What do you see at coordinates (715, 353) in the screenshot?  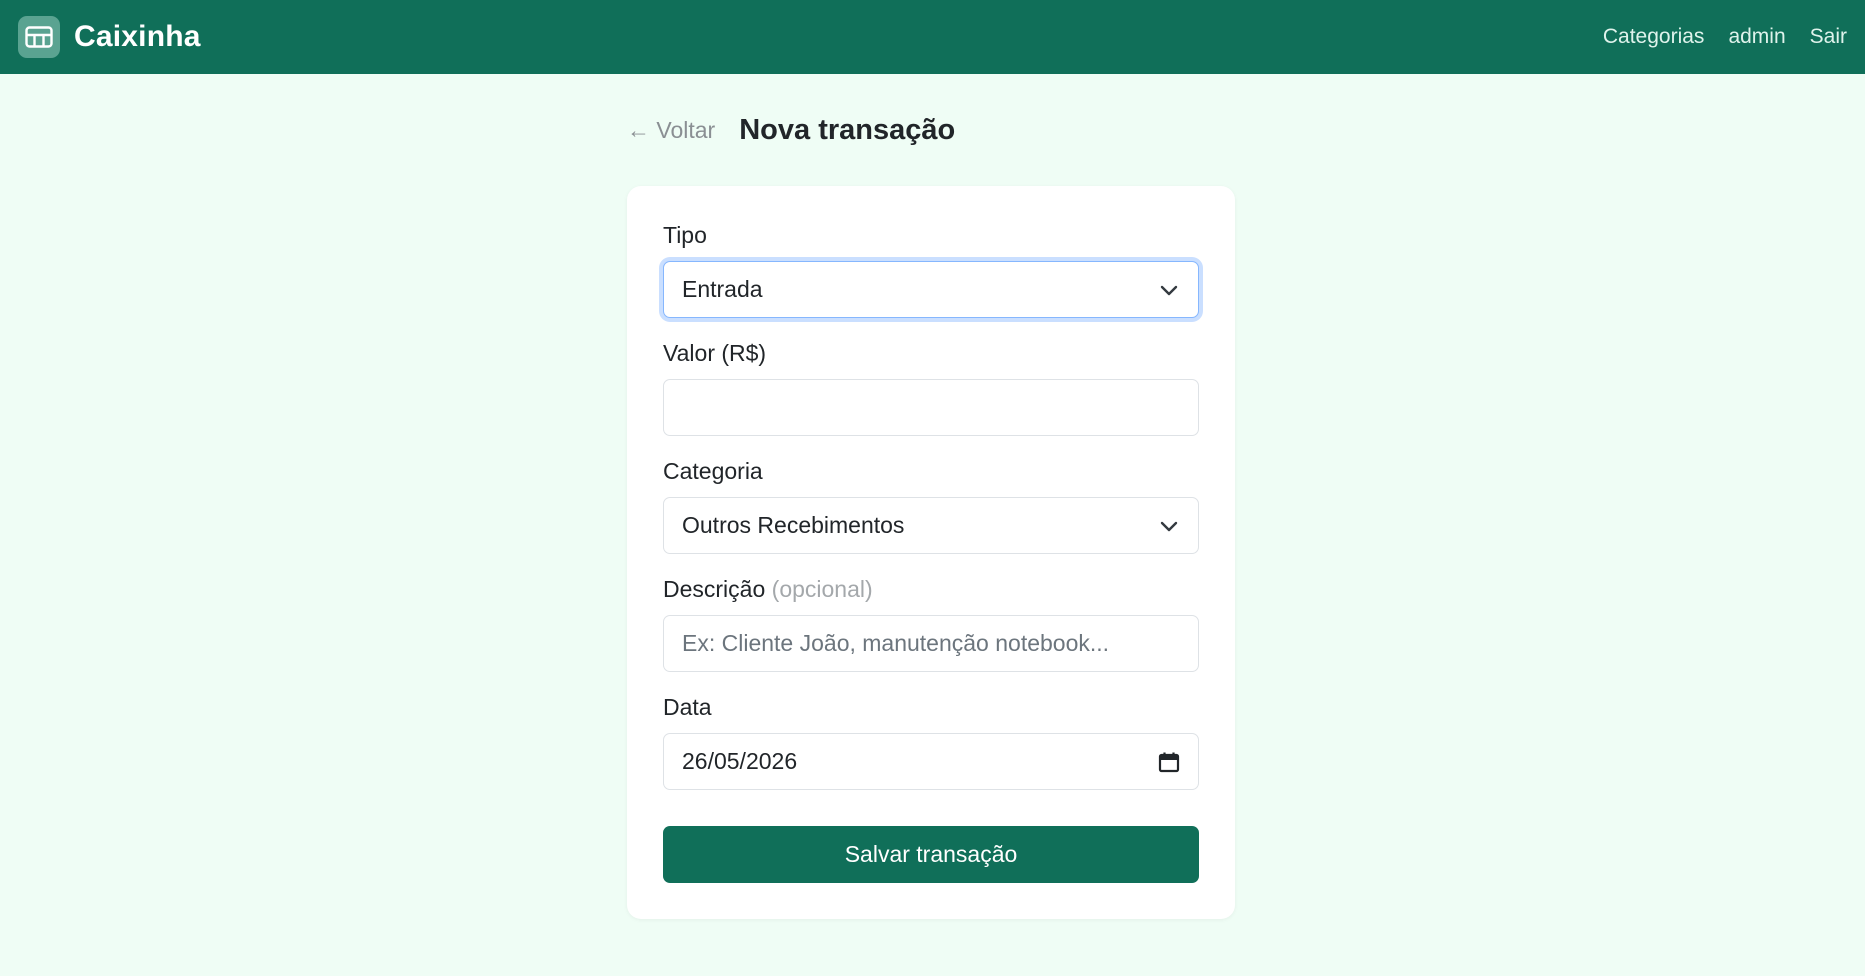 I see `valor-label: Valor (R$)` at bounding box center [715, 353].